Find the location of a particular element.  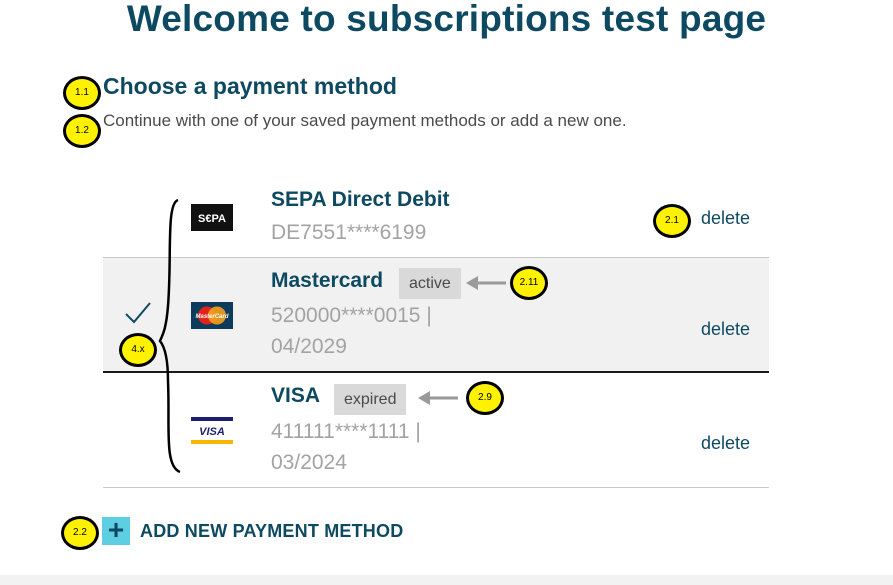

svg-text: VISA is located at coordinates (212, 432).